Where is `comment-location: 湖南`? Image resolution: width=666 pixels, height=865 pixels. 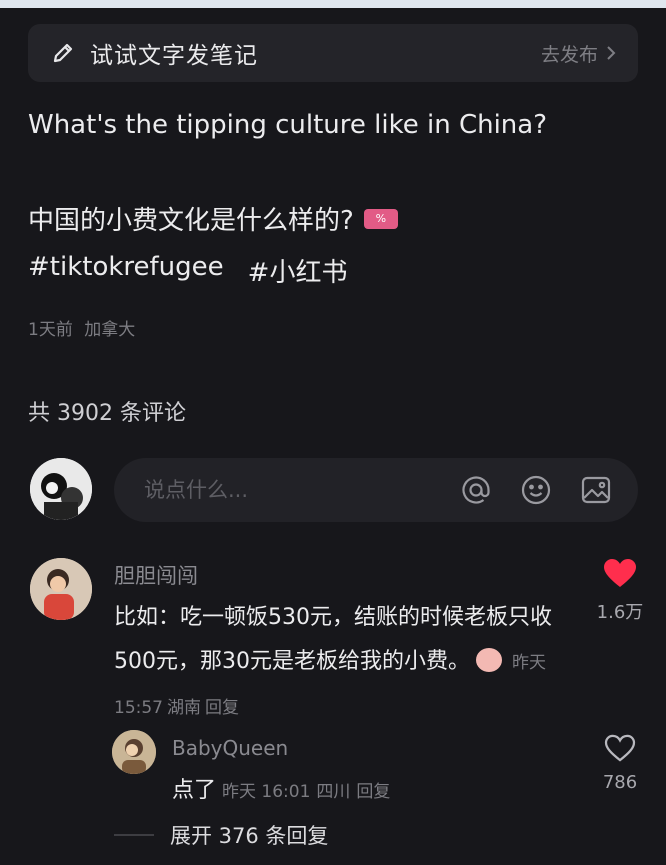
comment-location: 湖南 is located at coordinates (184, 708).